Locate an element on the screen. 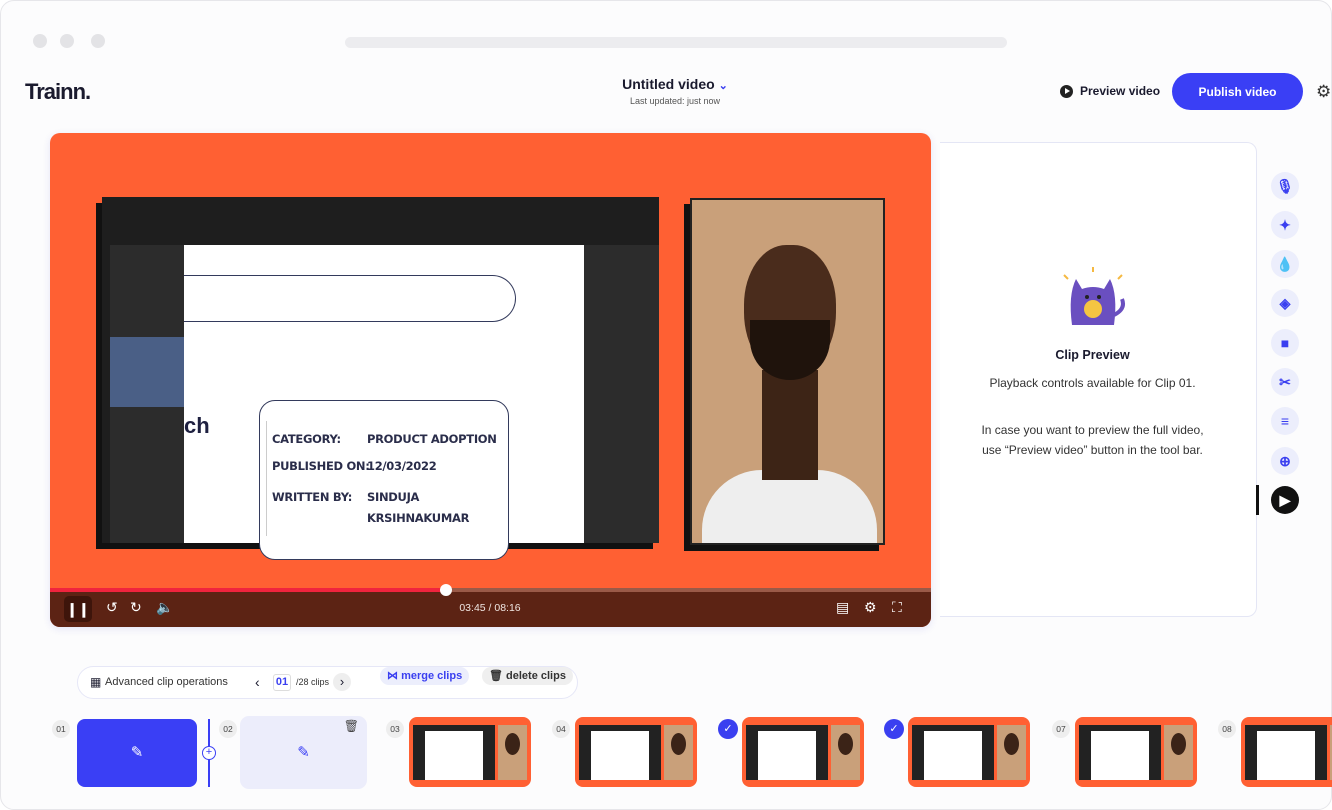  clip-05-checked-icon: ✓ is located at coordinates (728, 729).